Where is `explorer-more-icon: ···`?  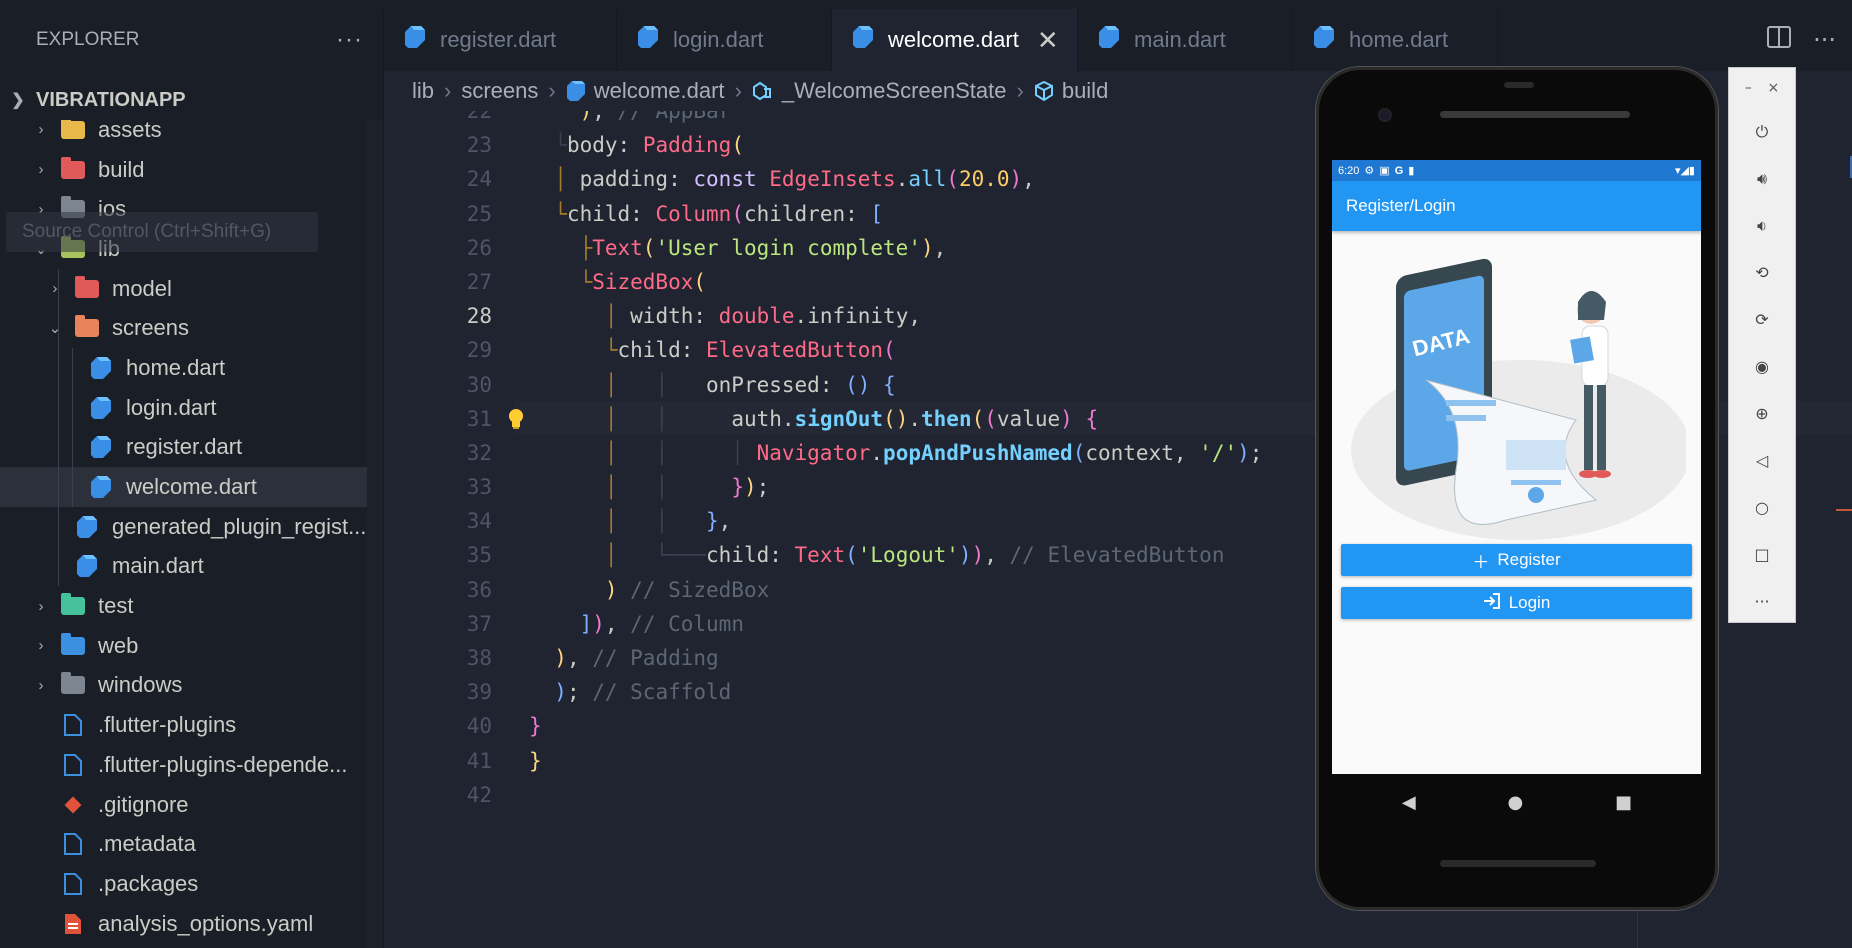
explorer-more-icon: ··· is located at coordinates (349, 40).